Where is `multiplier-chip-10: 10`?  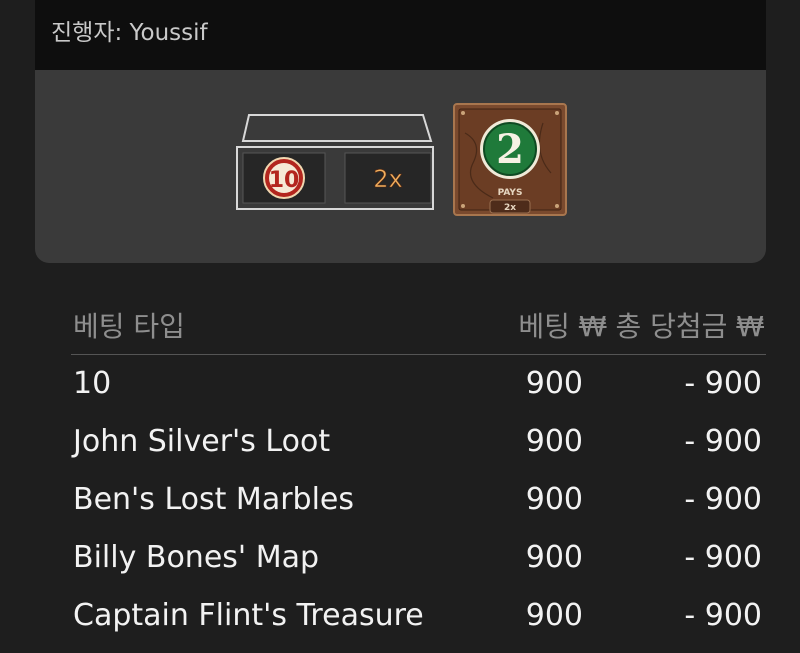
multiplier-chip-10: 10 is located at coordinates (284, 178).